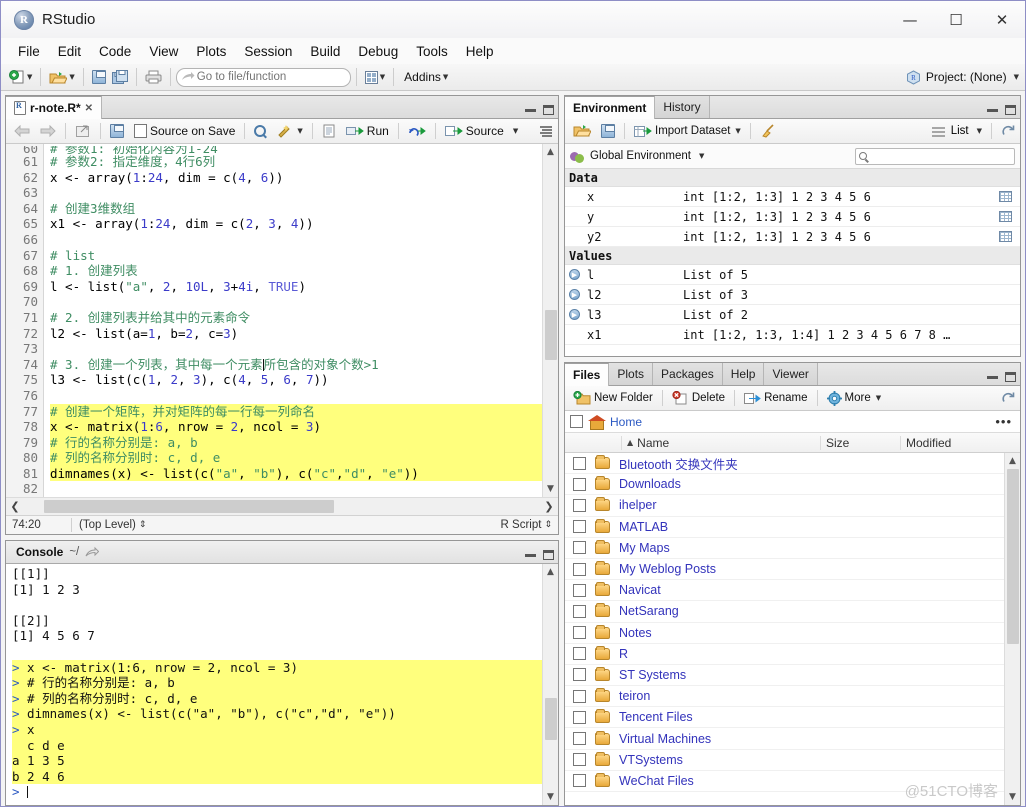 This screenshot has height=807, width=1026. Describe the element at coordinates (698, 398) in the screenshot. I see `delete-button: Delete` at that location.